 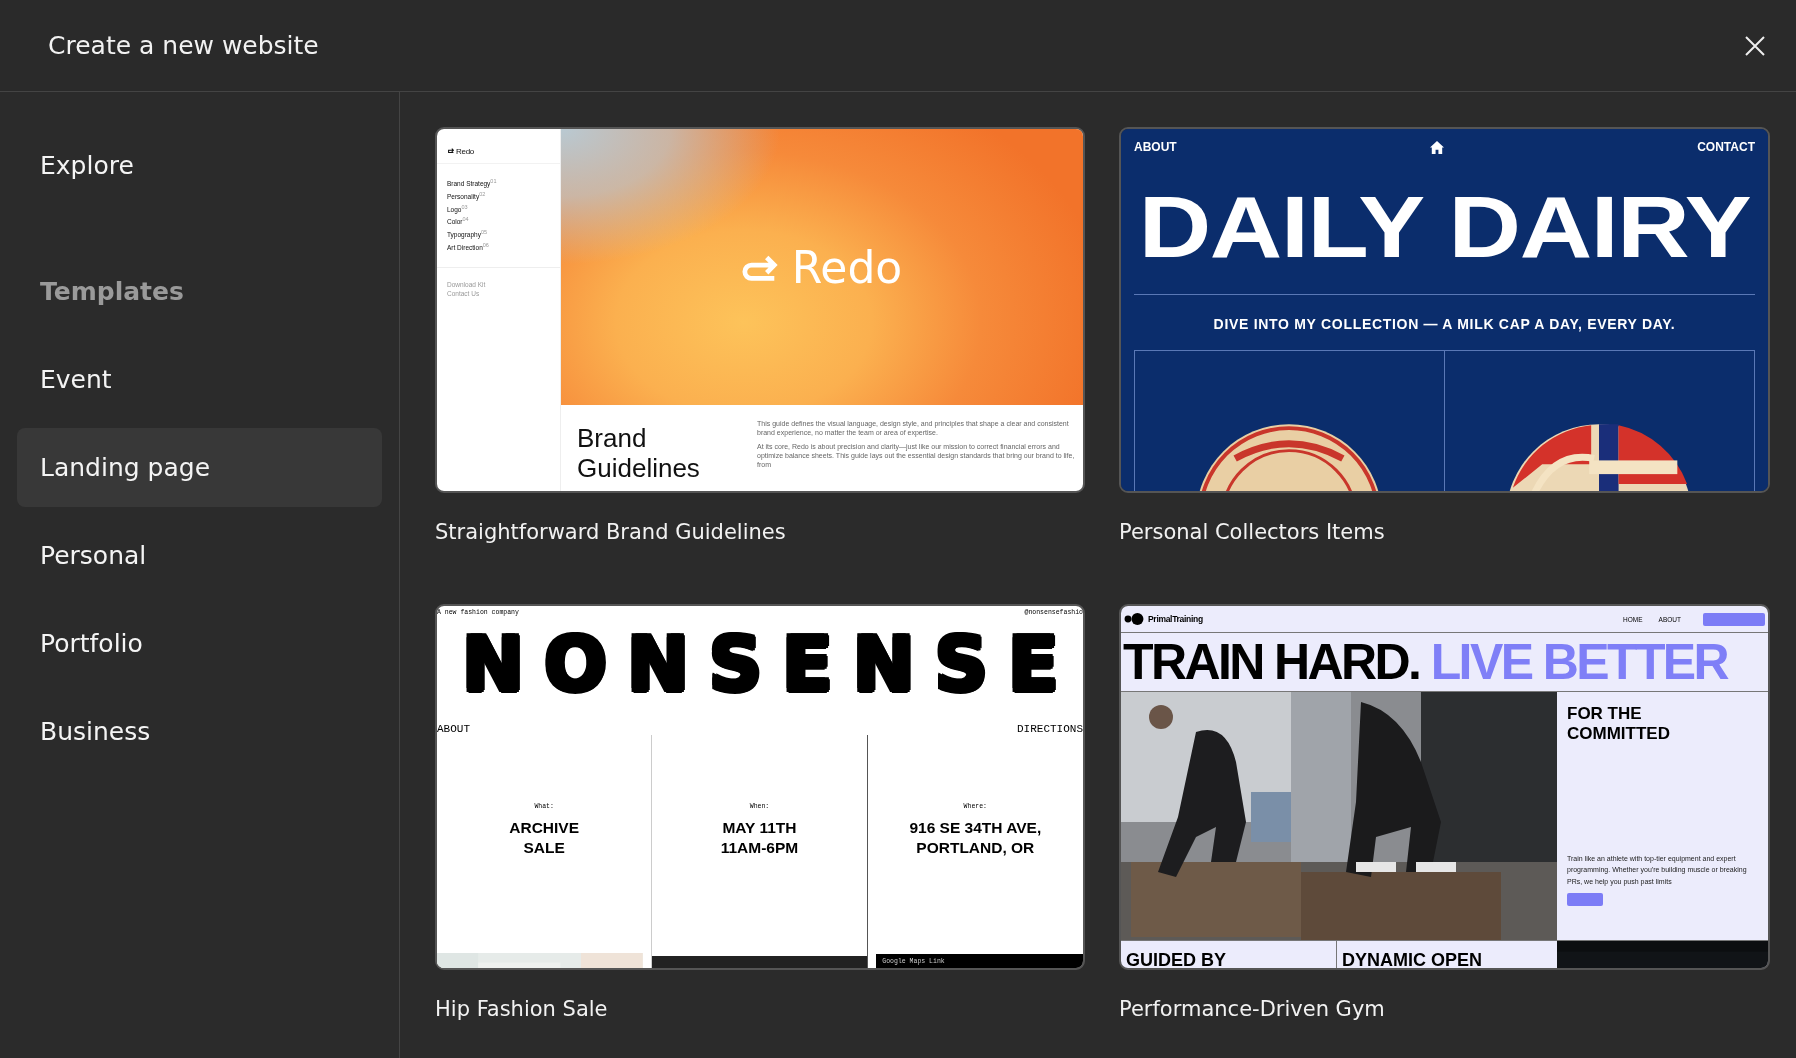 I want to click on template-title: Performance-Driven Gym, so click(x=1252, y=1009).